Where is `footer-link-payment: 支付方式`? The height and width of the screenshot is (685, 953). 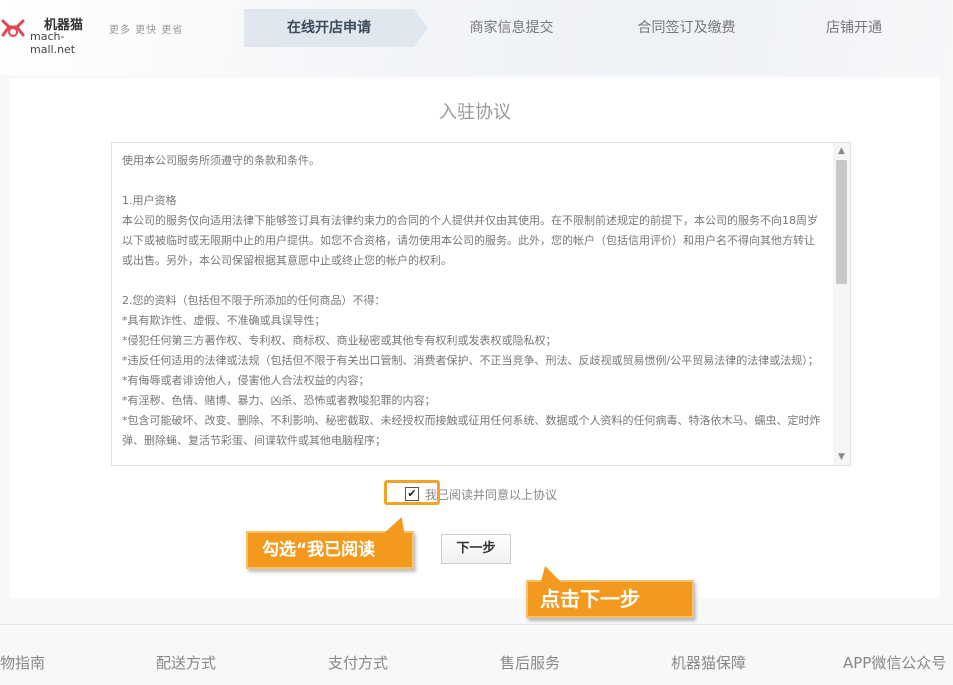
footer-link-payment: 支付方式 is located at coordinates (358, 662).